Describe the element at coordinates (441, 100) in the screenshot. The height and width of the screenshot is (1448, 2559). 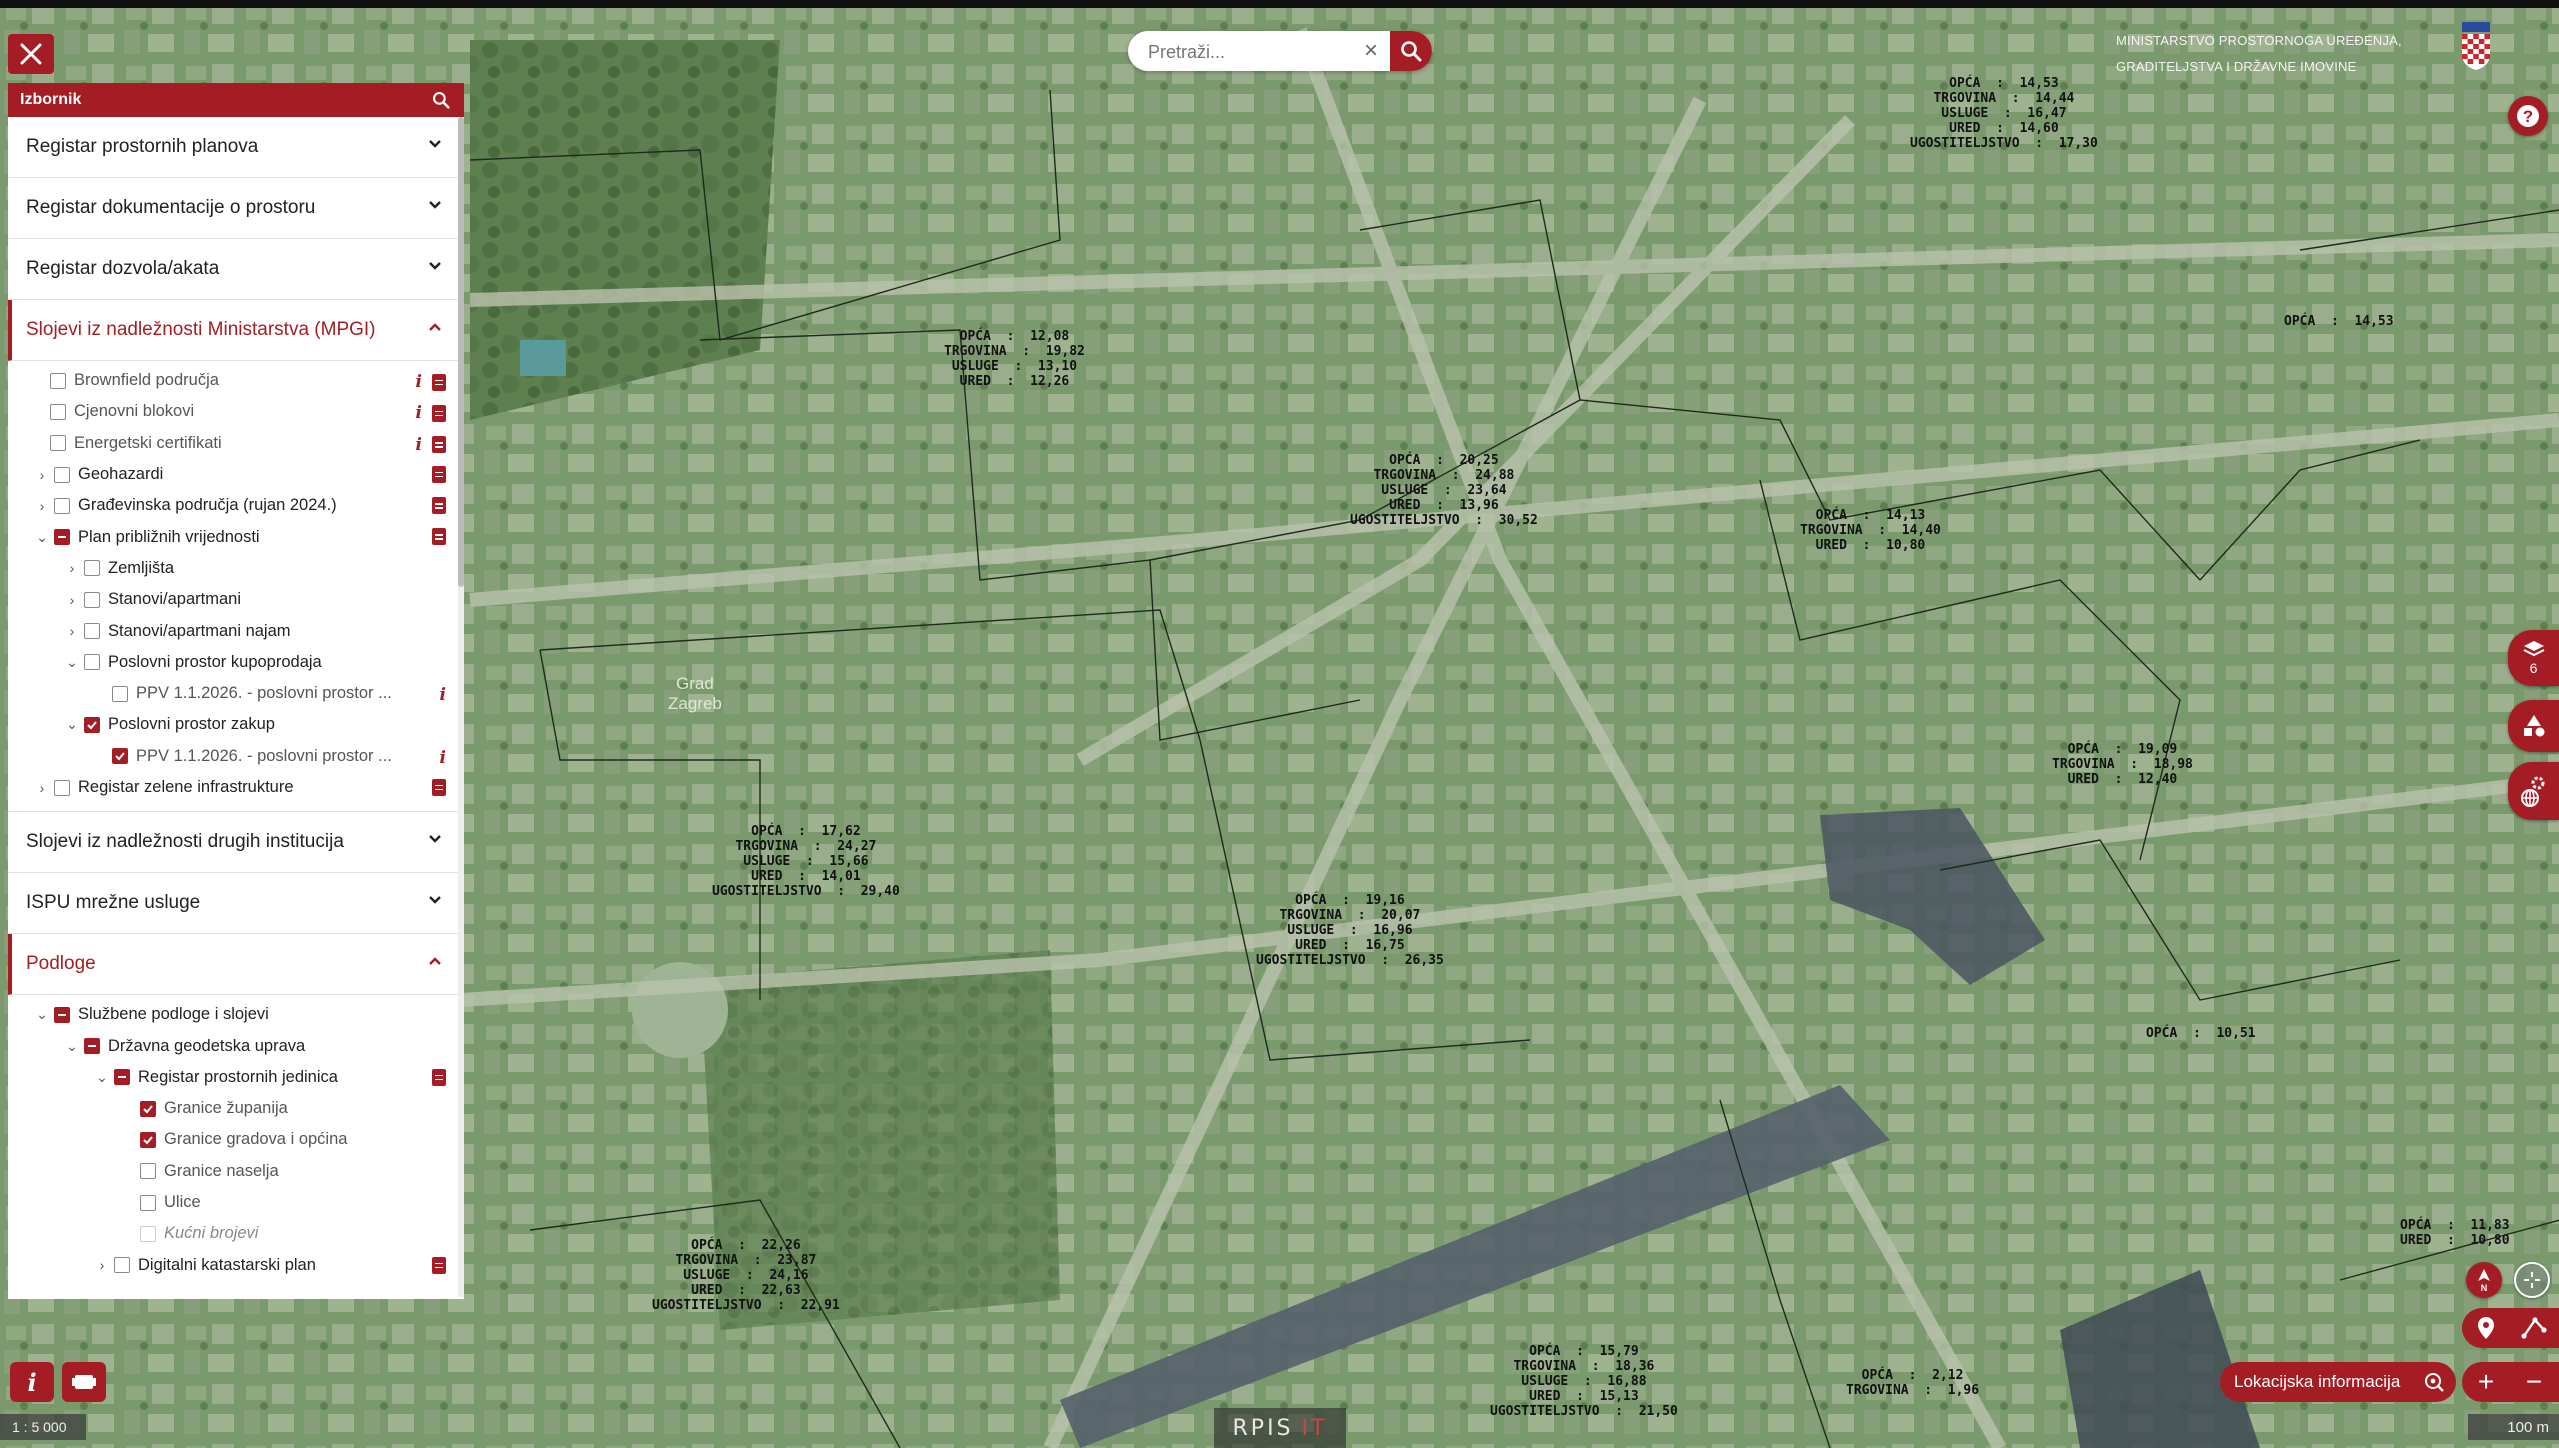
I see `search-icon` at that location.